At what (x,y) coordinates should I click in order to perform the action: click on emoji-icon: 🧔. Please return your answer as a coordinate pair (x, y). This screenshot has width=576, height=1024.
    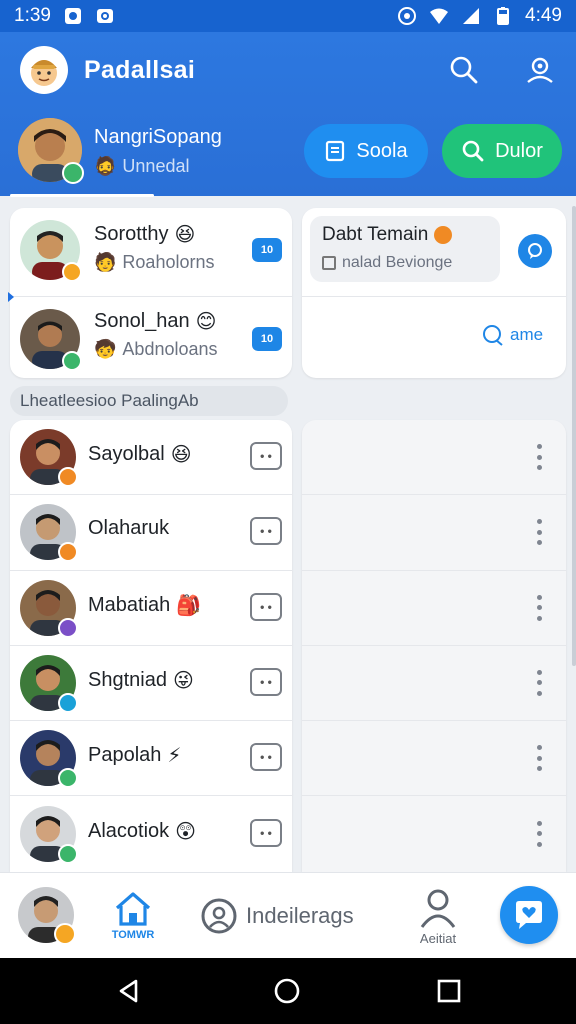
    Looking at the image, I should click on (105, 166).